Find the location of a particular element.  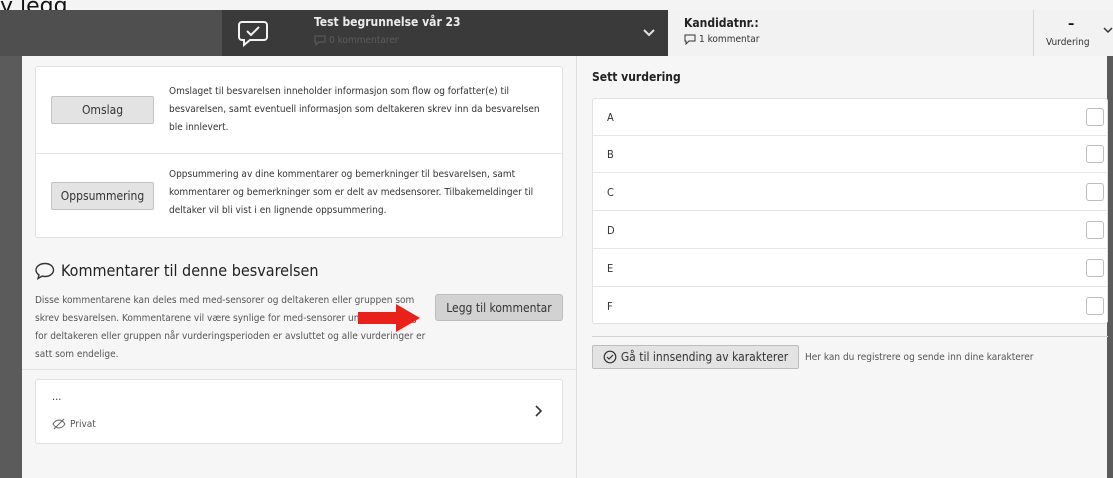

add-comment-button: Legg til kommentar is located at coordinates (499, 307).